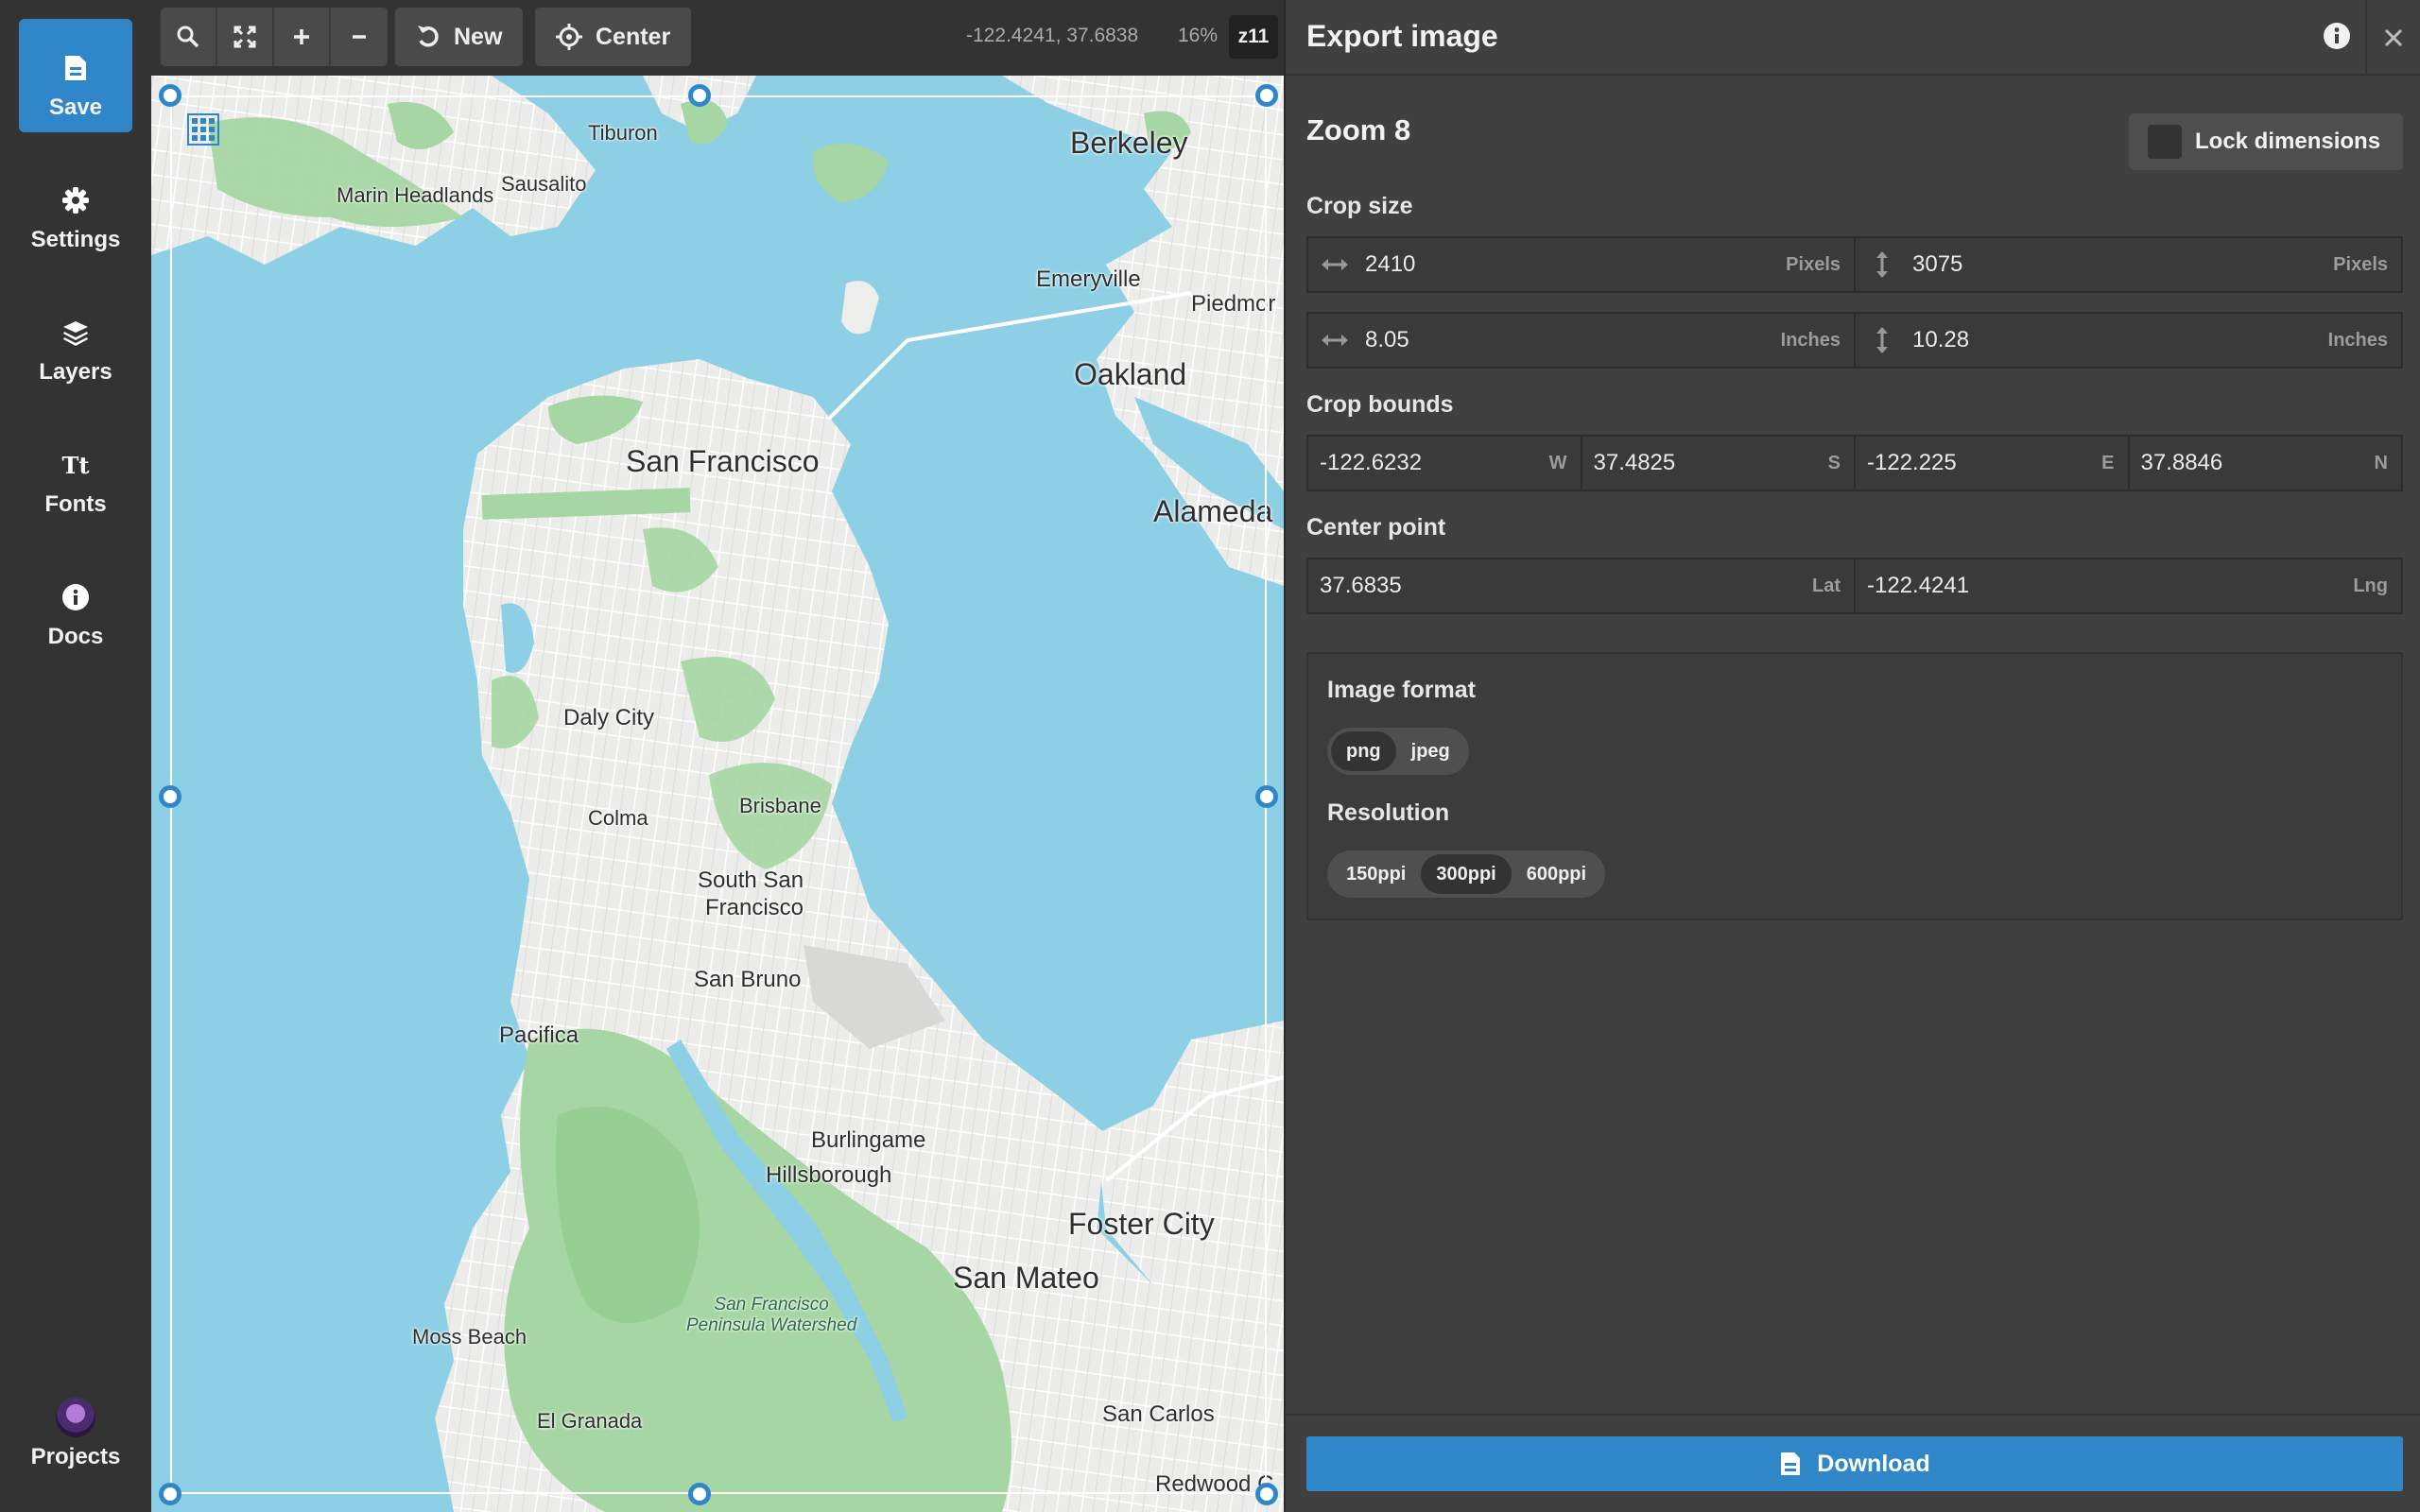 Image resolution: width=2420 pixels, height=1512 pixels. Describe the element at coordinates (1993, 463) in the screenshot. I see `bound-east-field: -122.225 E` at that location.